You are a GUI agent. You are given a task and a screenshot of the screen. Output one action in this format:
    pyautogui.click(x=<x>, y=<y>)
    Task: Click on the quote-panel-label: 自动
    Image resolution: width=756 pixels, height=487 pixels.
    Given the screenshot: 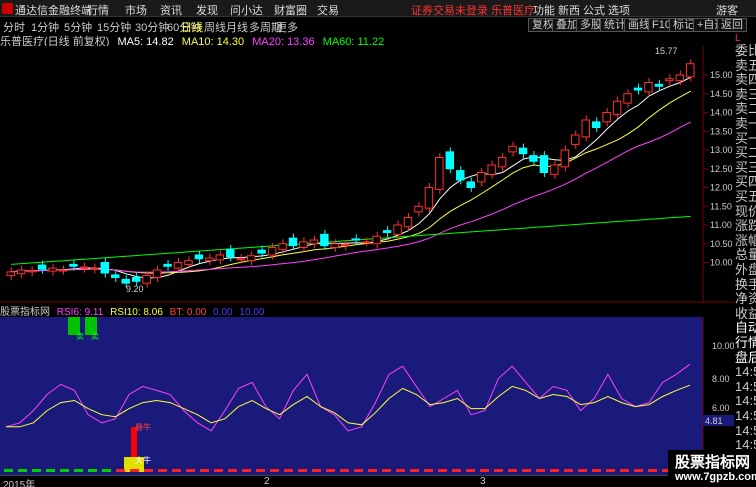 What is the action you would take?
    pyautogui.click(x=745, y=328)
    